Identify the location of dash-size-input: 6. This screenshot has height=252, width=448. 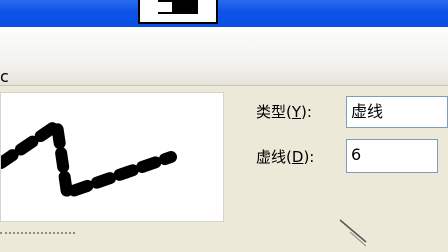
(392, 156).